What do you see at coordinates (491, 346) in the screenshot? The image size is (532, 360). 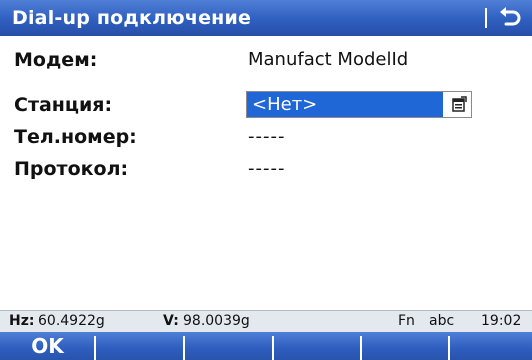 I see `softkey-f6` at bounding box center [491, 346].